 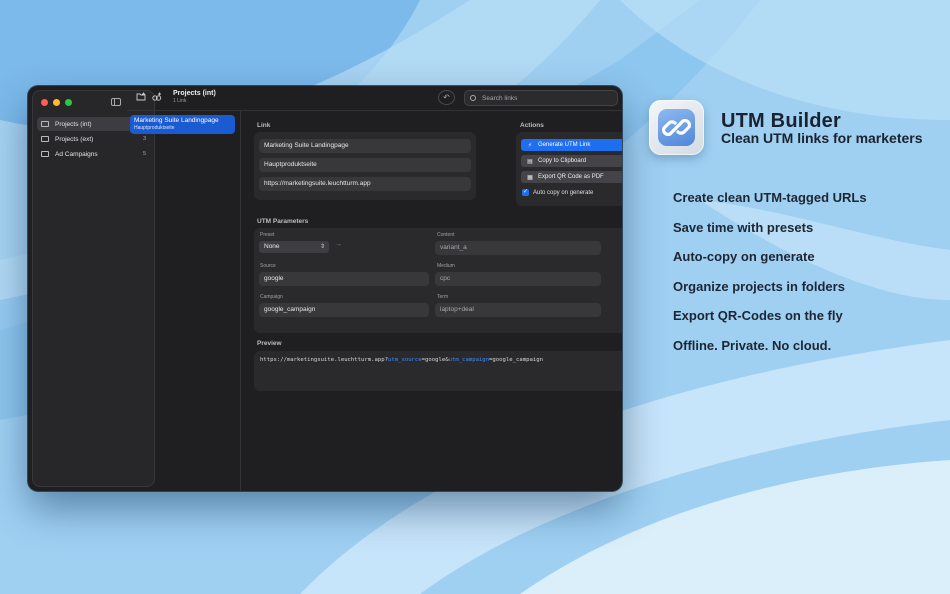 What do you see at coordinates (743, 227) in the screenshot?
I see `feature-item: Save time with presets` at bounding box center [743, 227].